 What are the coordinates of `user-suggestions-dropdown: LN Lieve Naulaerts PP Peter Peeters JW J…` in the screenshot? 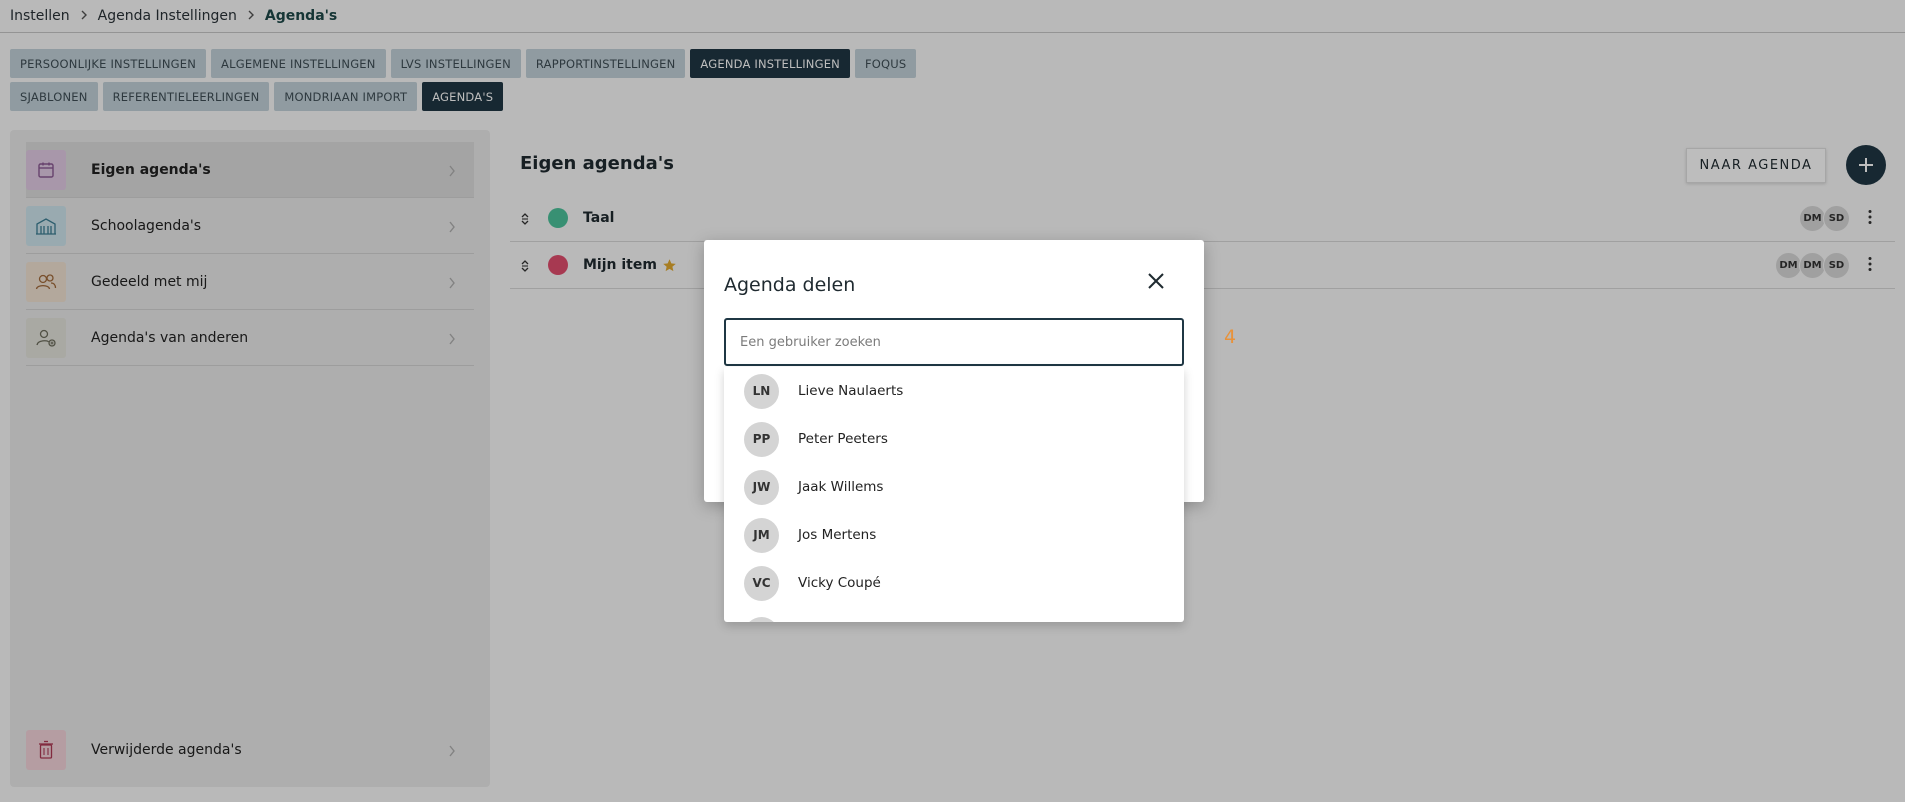 It's located at (954, 494).